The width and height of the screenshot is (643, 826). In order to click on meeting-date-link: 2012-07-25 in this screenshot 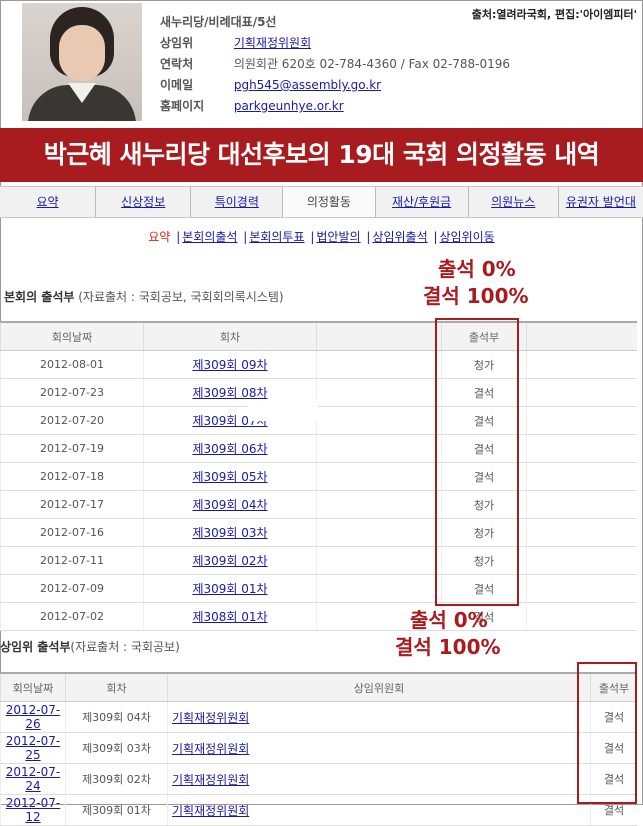, I will do `click(33, 748)`.